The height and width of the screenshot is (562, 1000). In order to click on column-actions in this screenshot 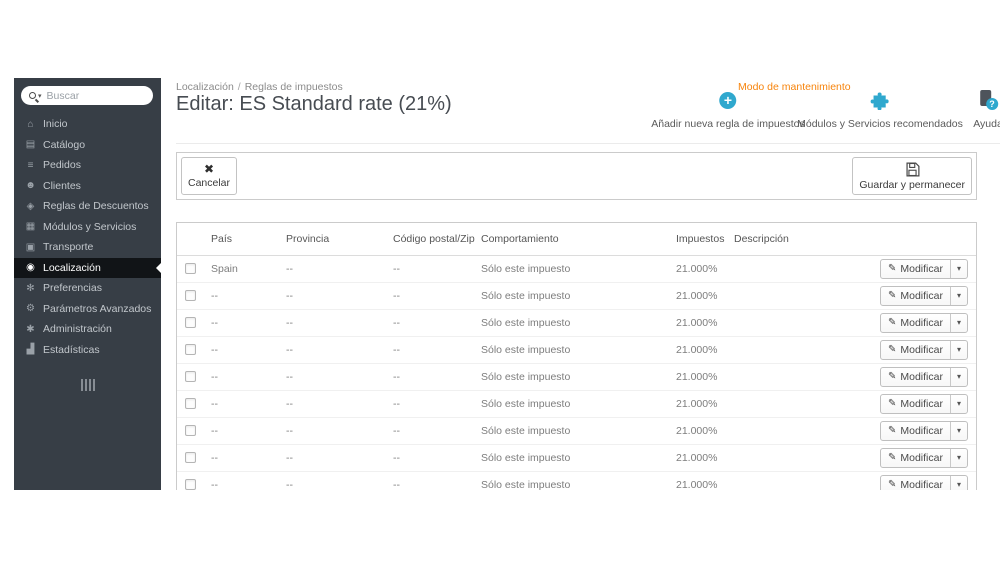, I will do `click(925, 239)`.